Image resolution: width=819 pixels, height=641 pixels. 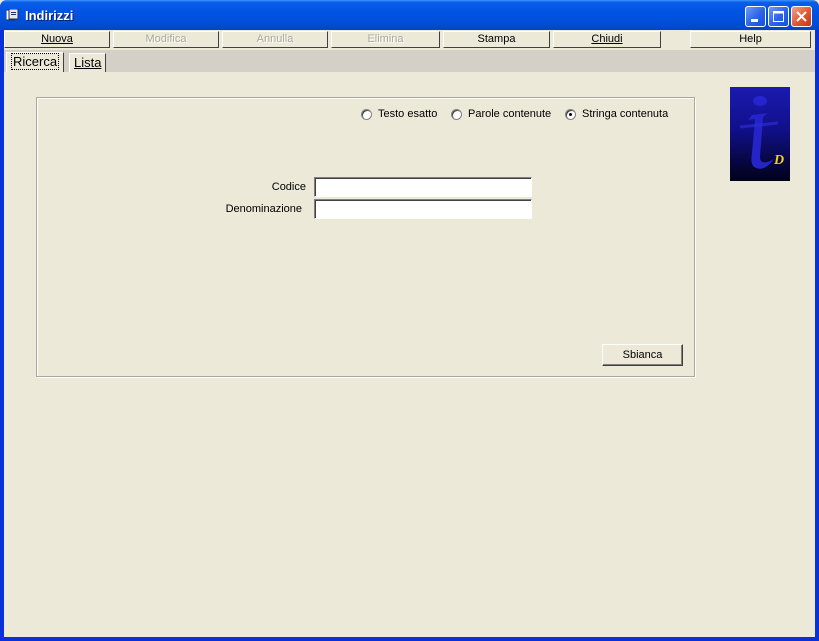 What do you see at coordinates (263, 209) in the screenshot?
I see `denominazione-label: Denominazione` at bounding box center [263, 209].